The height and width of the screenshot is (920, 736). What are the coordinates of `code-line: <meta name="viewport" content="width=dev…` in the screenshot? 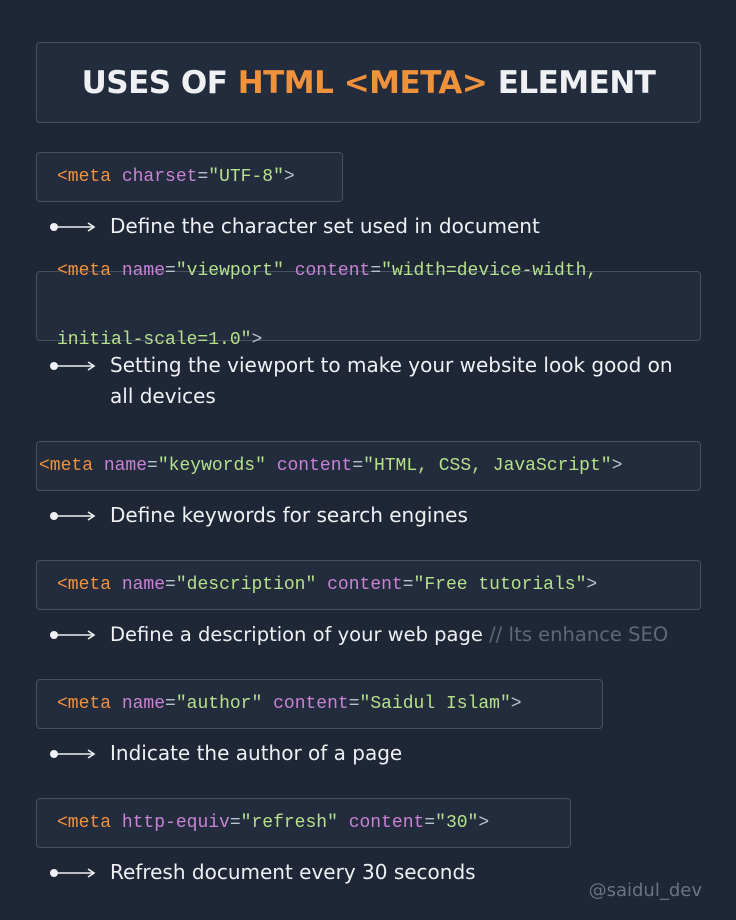 It's located at (327, 271).